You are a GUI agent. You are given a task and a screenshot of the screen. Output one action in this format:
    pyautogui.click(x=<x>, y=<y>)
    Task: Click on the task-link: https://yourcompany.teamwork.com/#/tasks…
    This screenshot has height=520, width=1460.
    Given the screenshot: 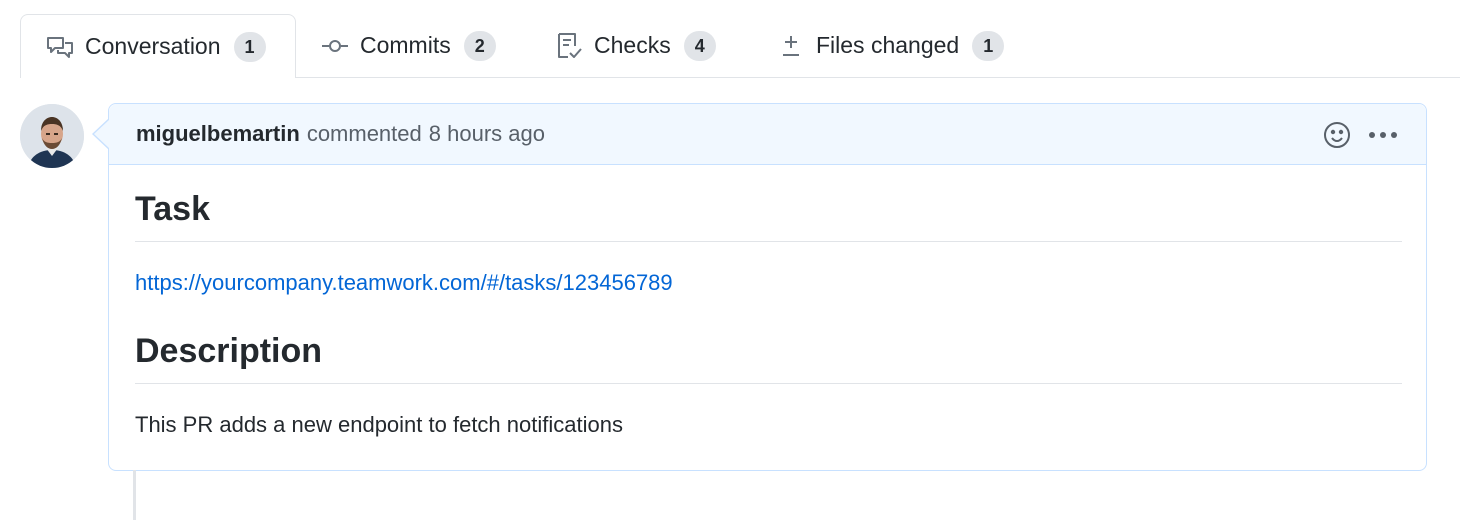 What is the action you would take?
    pyautogui.click(x=768, y=283)
    